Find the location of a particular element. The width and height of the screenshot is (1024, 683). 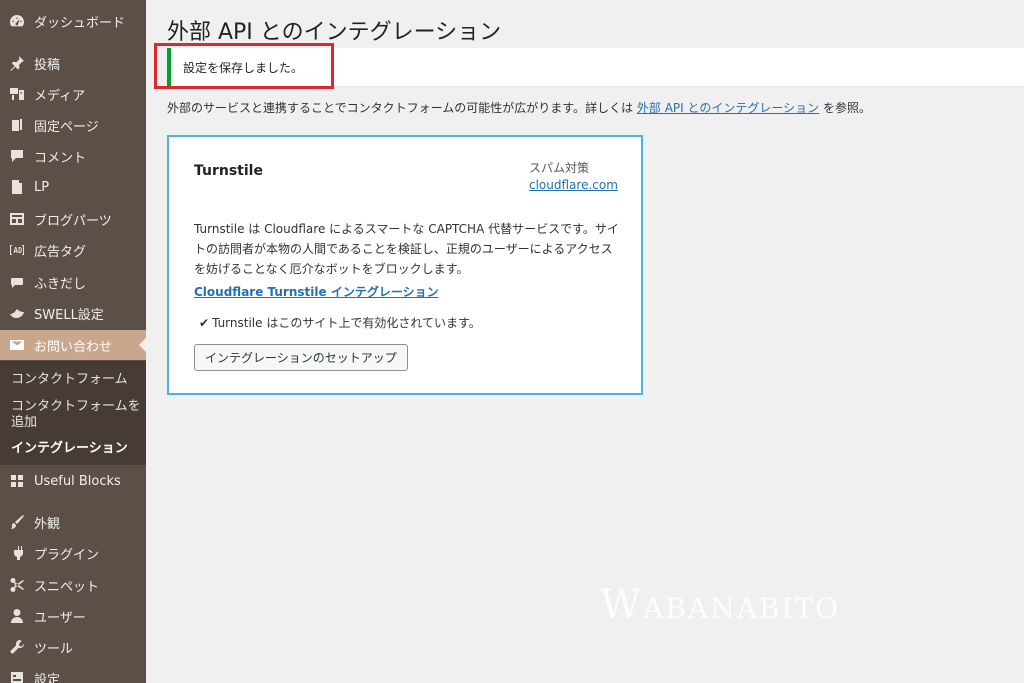

sidebar-item-label: コメント is located at coordinates (60, 158).